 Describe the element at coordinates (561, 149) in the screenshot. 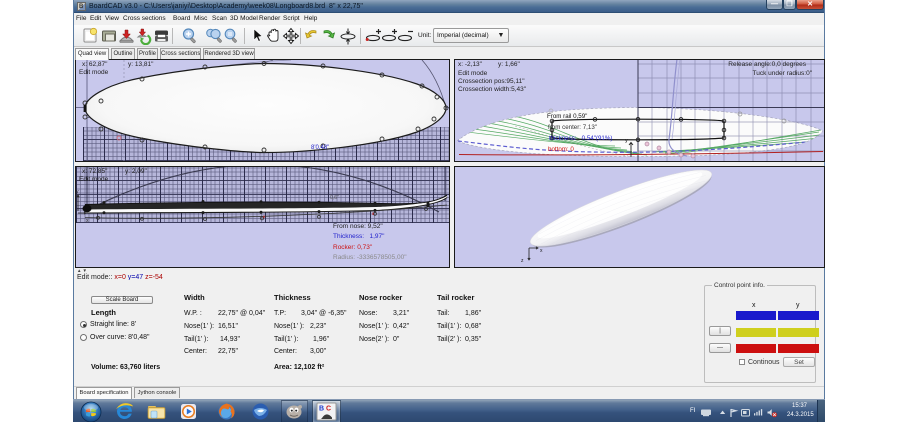

I see `svg-text: bottom: 0` at that location.